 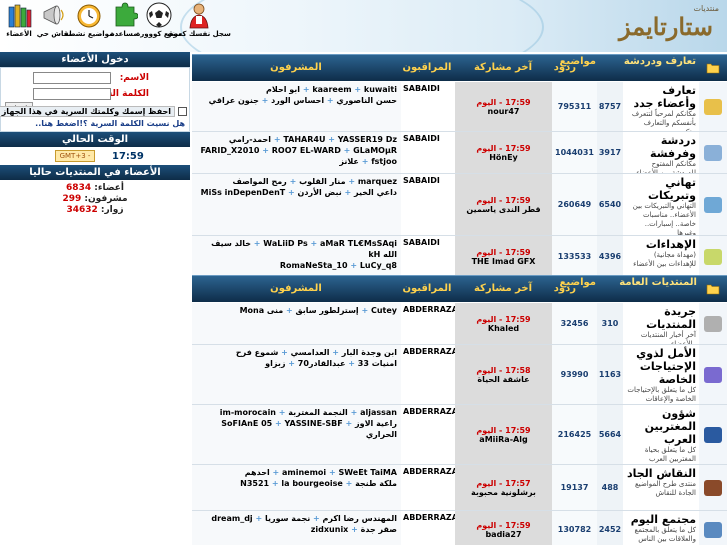 I want to click on supervisor-link: aMaR TL€MsSAqi, so click(x=358, y=243).